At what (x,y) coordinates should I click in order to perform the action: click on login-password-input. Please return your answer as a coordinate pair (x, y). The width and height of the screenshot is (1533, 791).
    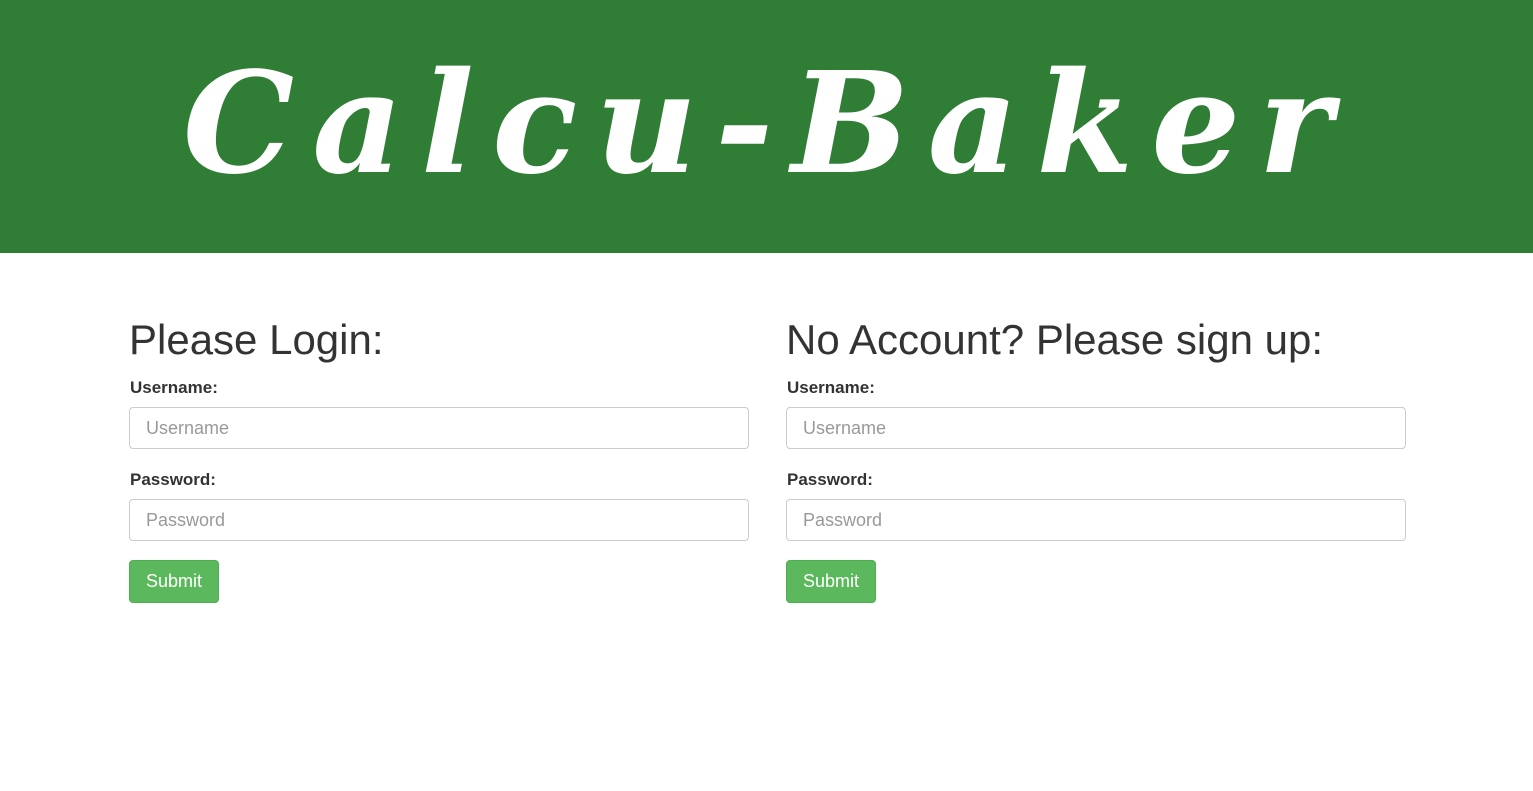
    Looking at the image, I should click on (439, 520).